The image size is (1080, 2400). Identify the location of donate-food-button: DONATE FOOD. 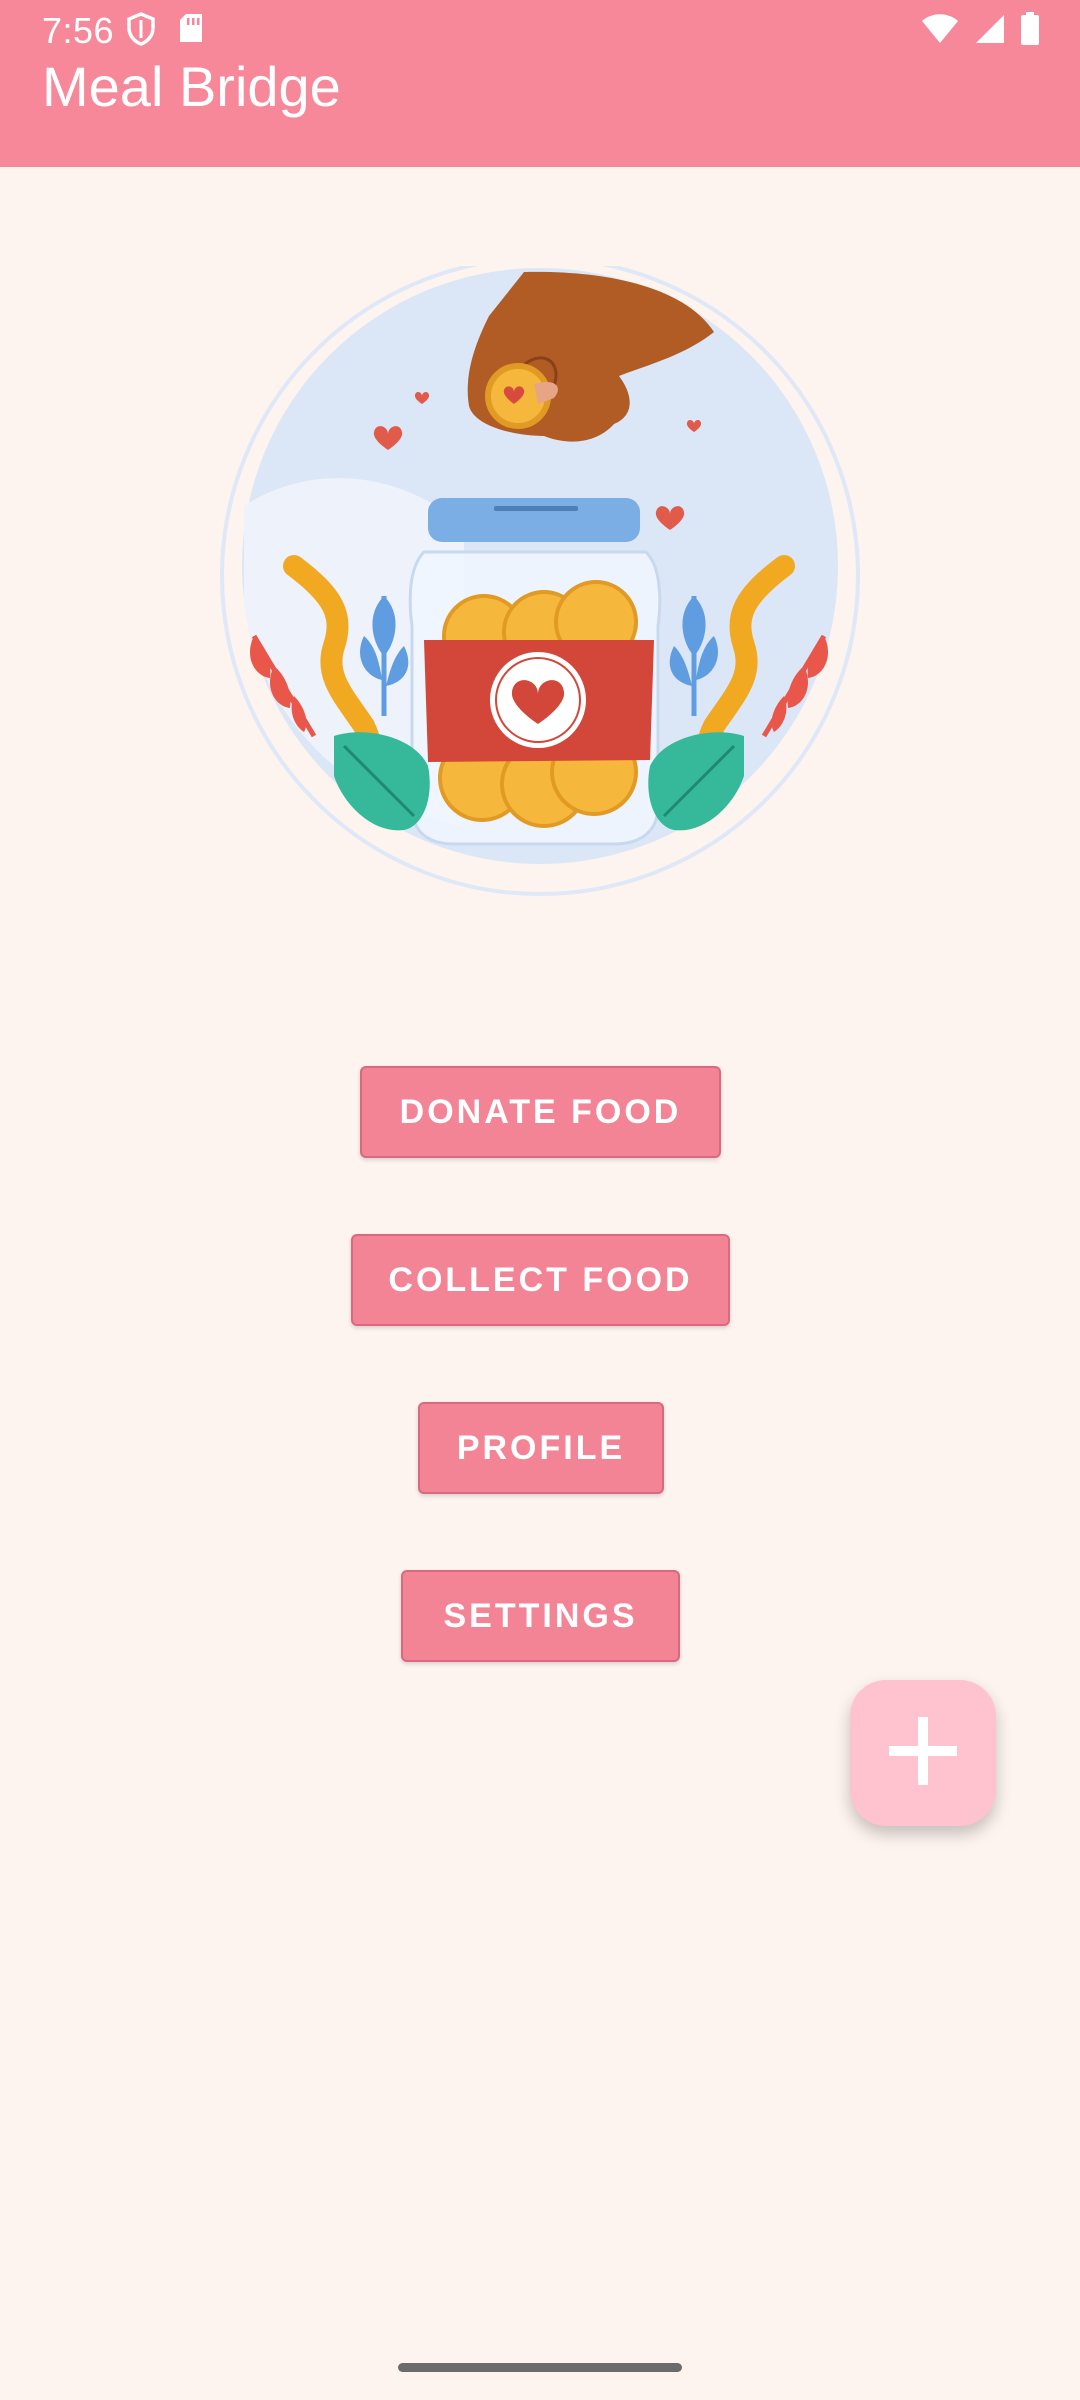
(540, 1112).